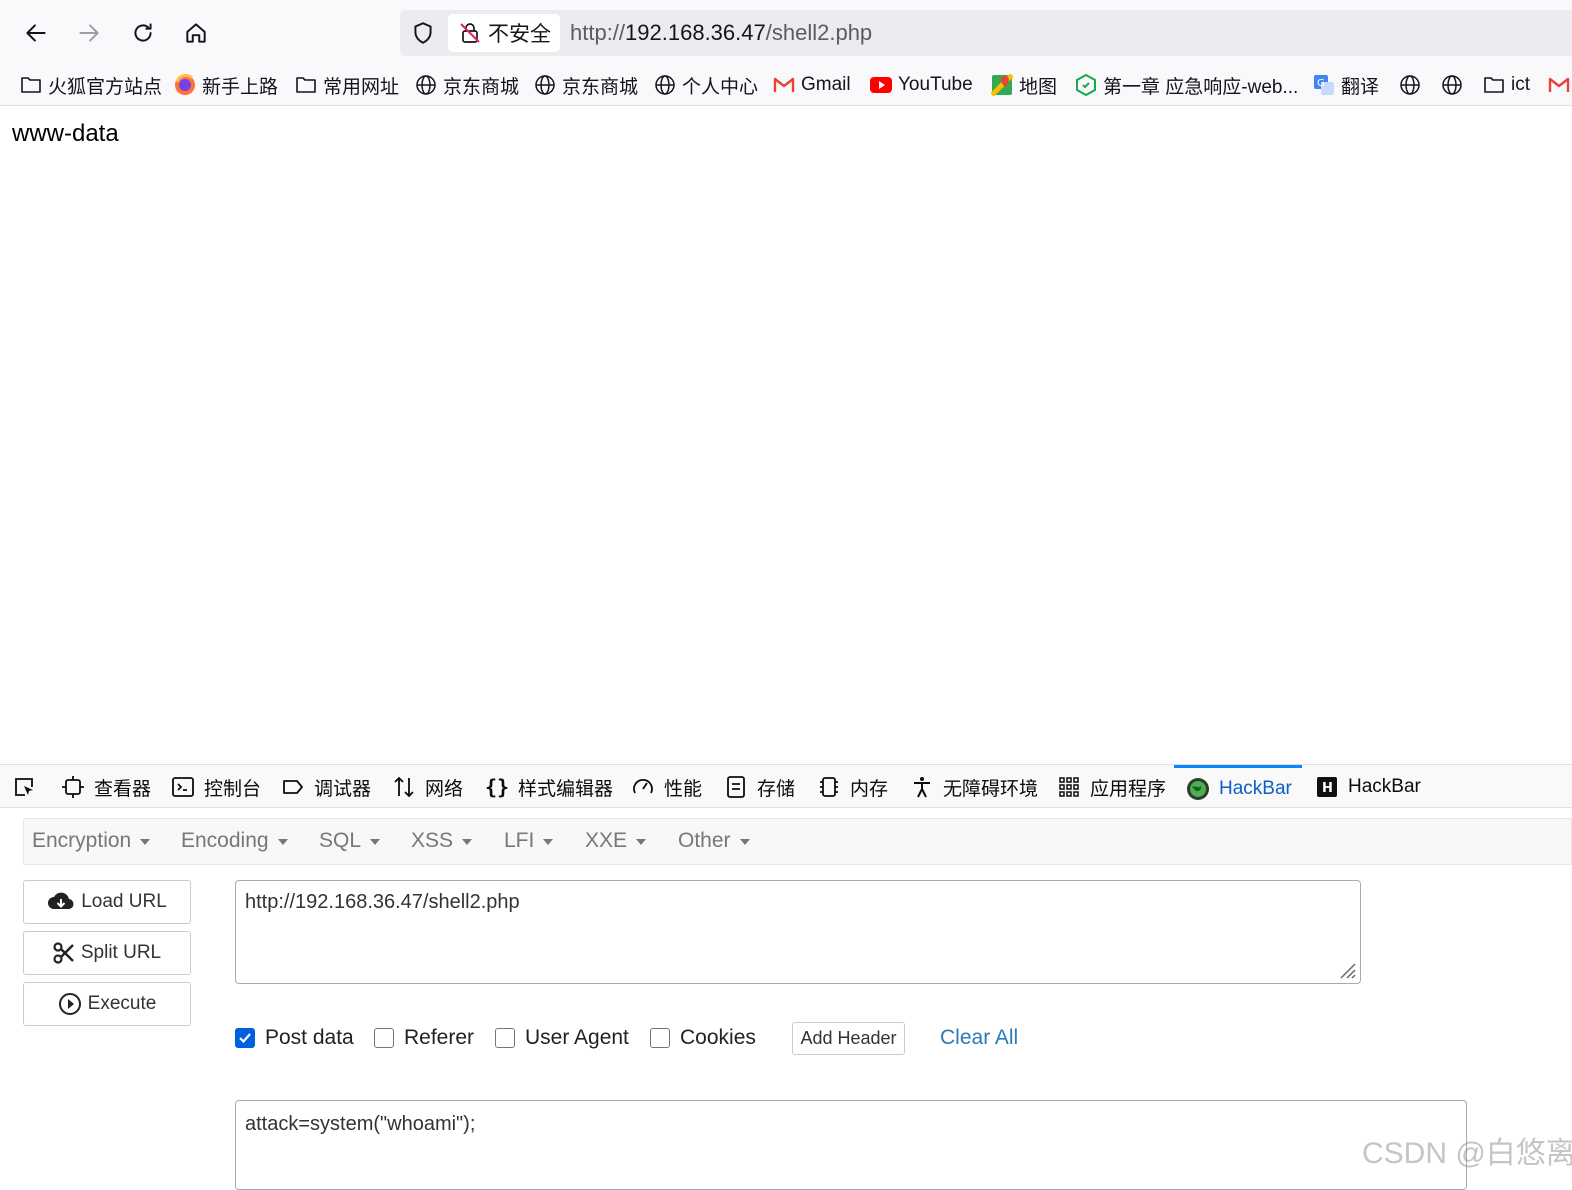 The height and width of the screenshot is (1190, 1572). What do you see at coordinates (340, 840) in the screenshot?
I see `menu-label: SQL` at bounding box center [340, 840].